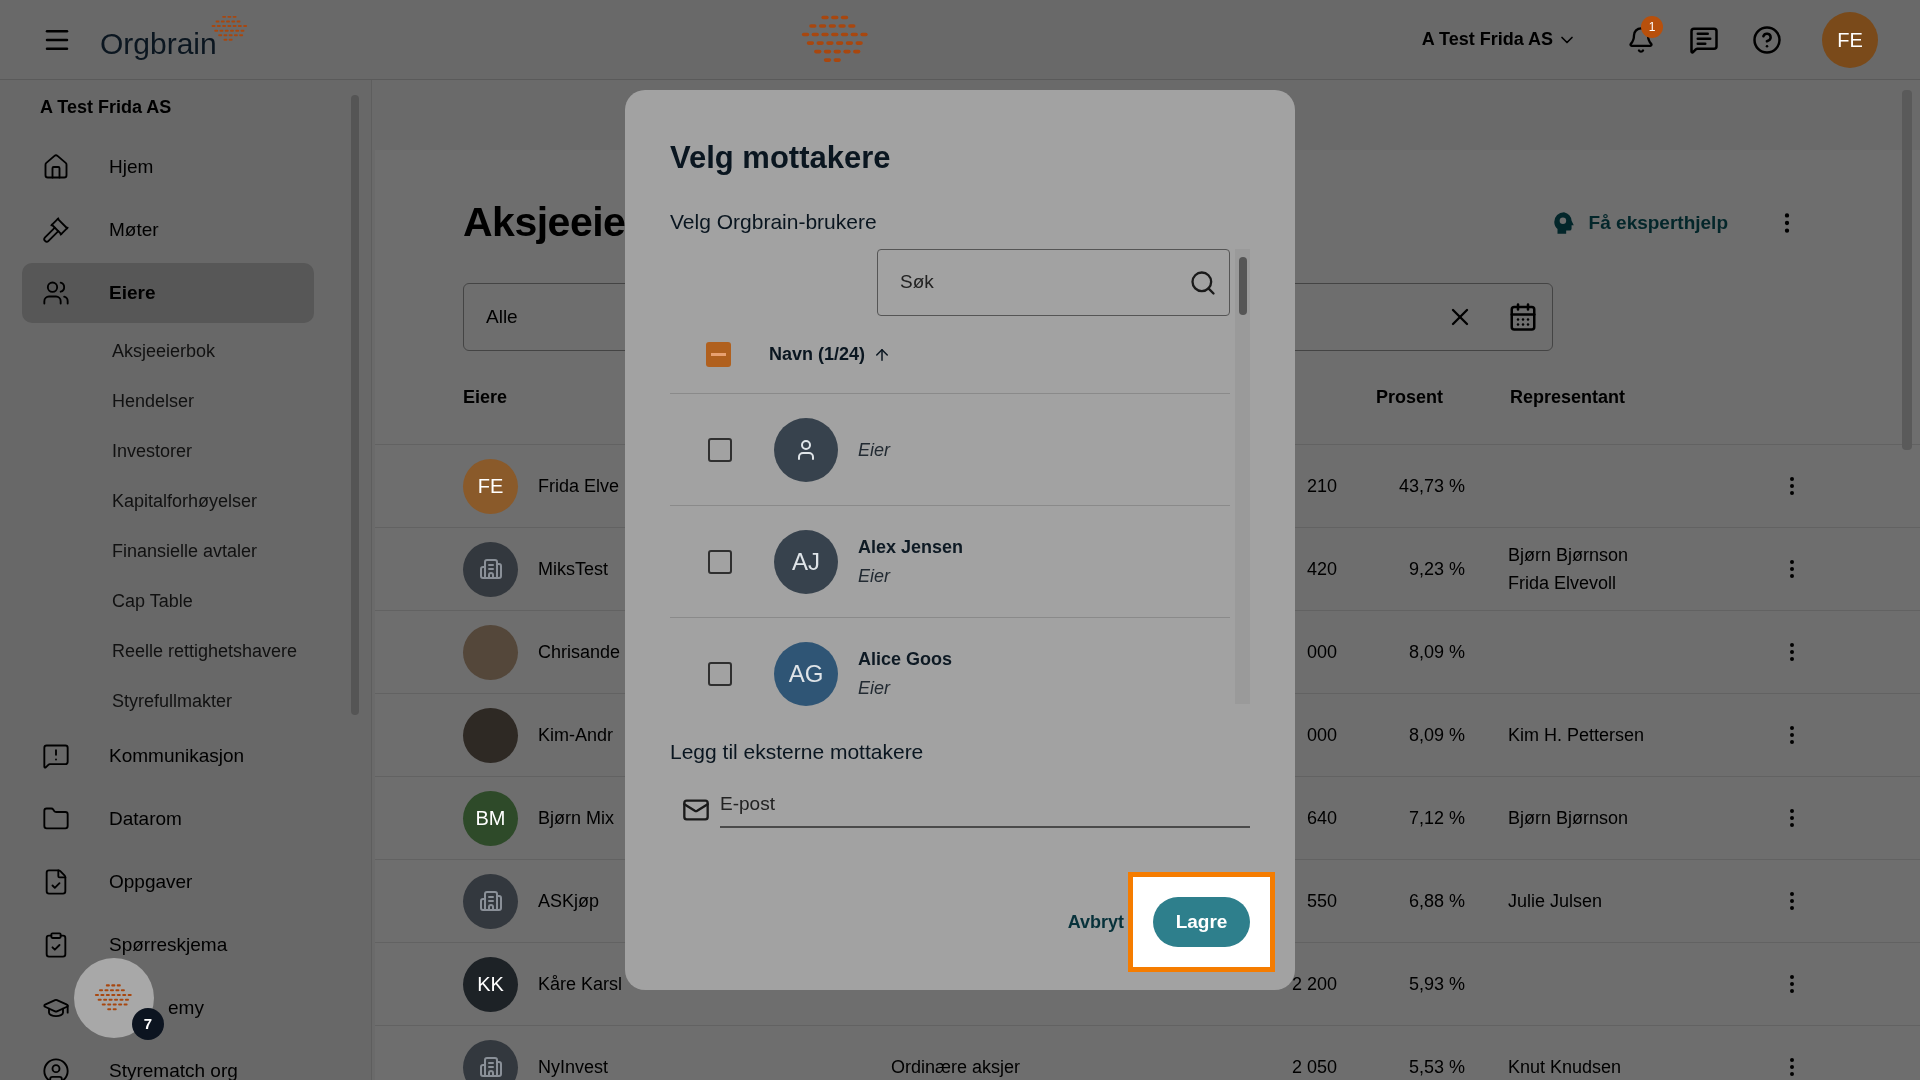 The image size is (1920, 1080). What do you see at coordinates (490, 818) in the screenshot?
I see `initials-avatar: BM` at bounding box center [490, 818].